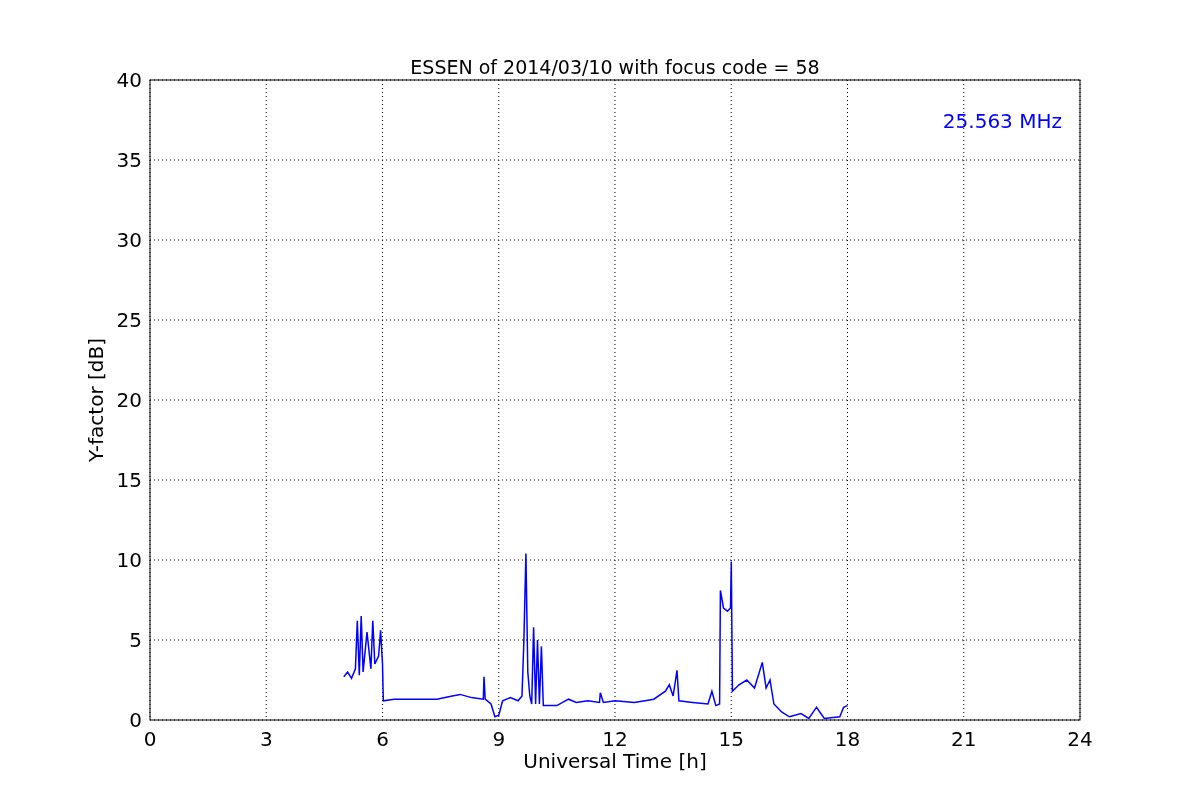 This screenshot has width=1200, height=800. What do you see at coordinates (266, 739) in the screenshot?
I see `tick-label: 3` at bounding box center [266, 739].